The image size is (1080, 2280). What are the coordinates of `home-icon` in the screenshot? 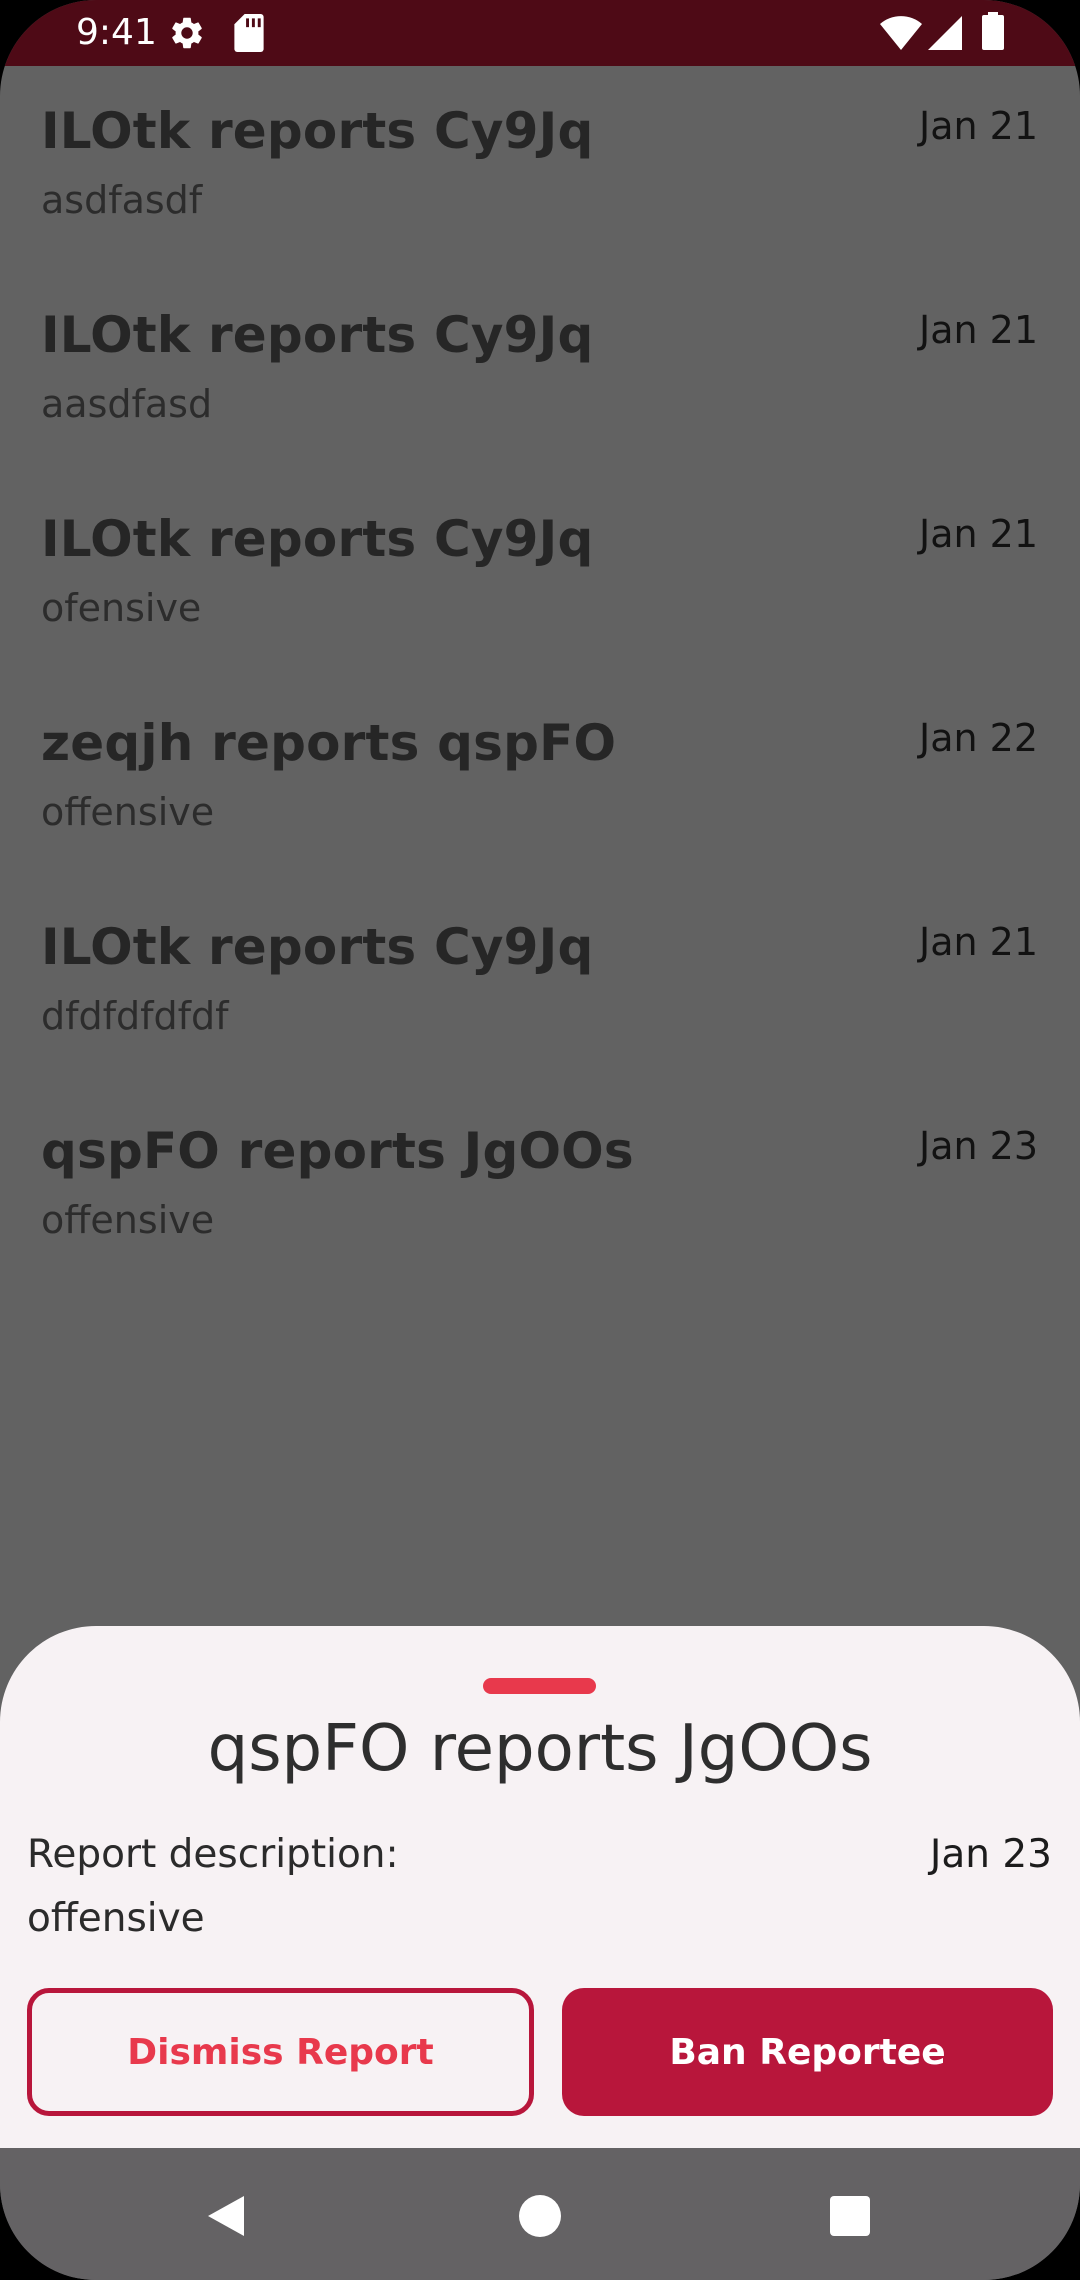 It's located at (540, 2216).